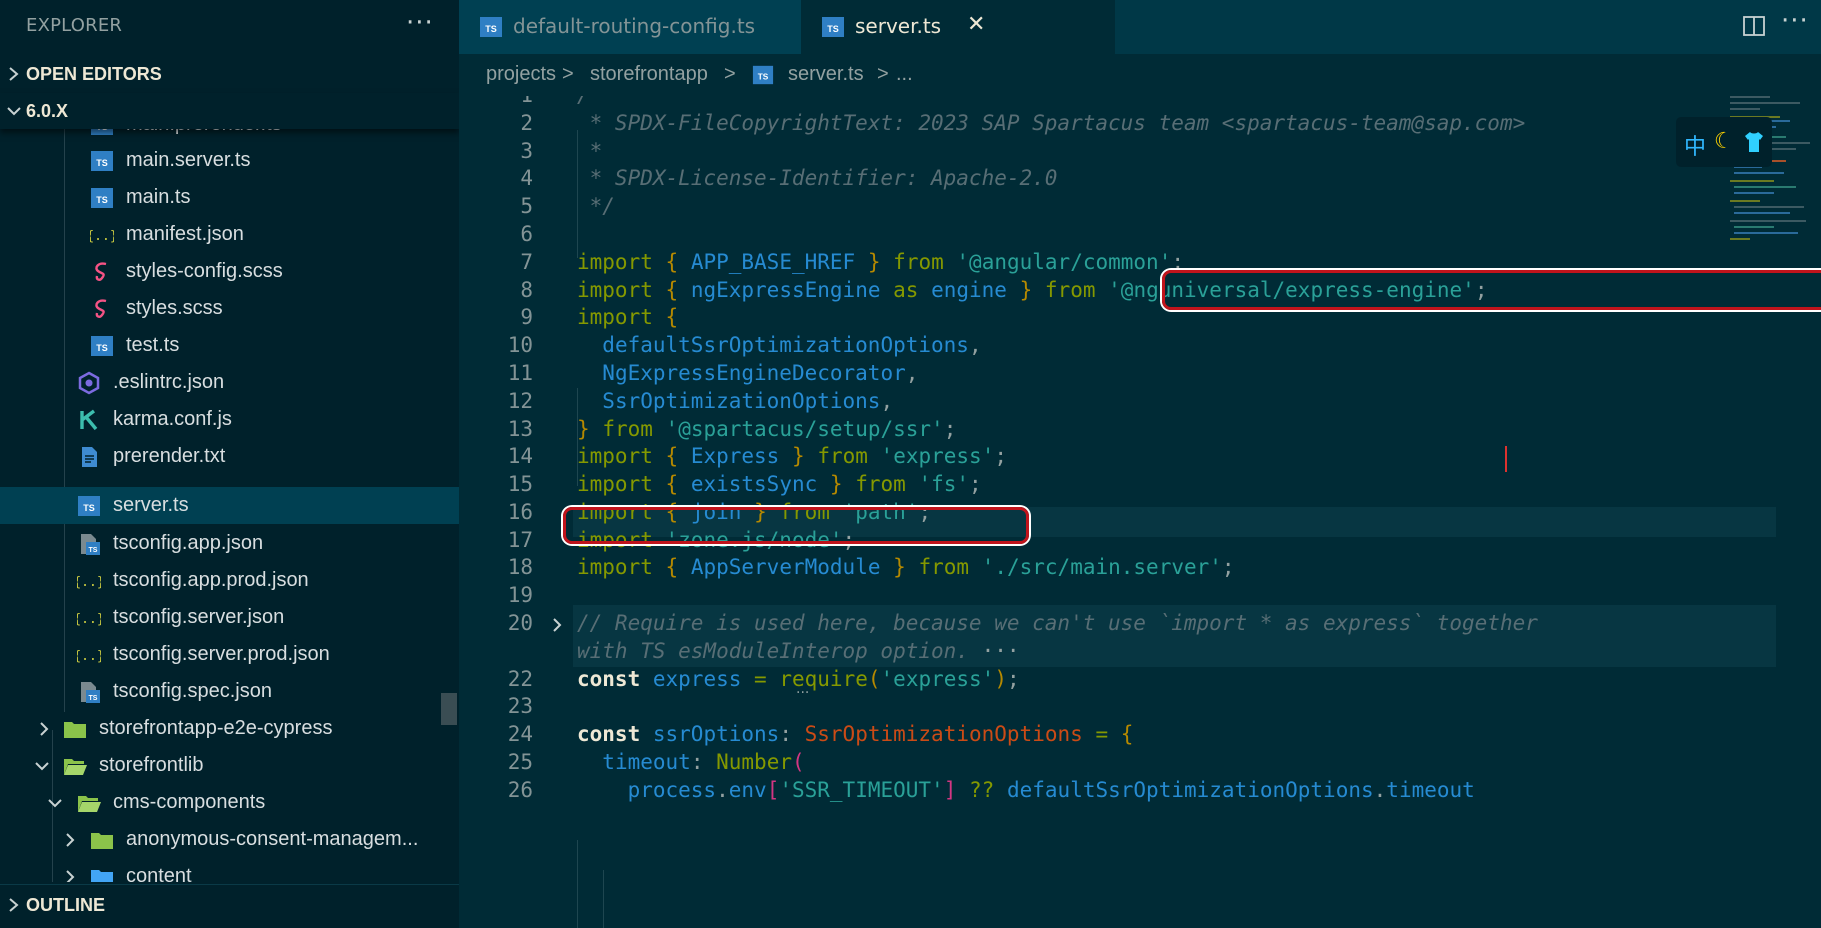  Describe the element at coordinates (216, 728) in the screenshot. I see `folder-name: storefrontapp-e2e-cypress` at that location.